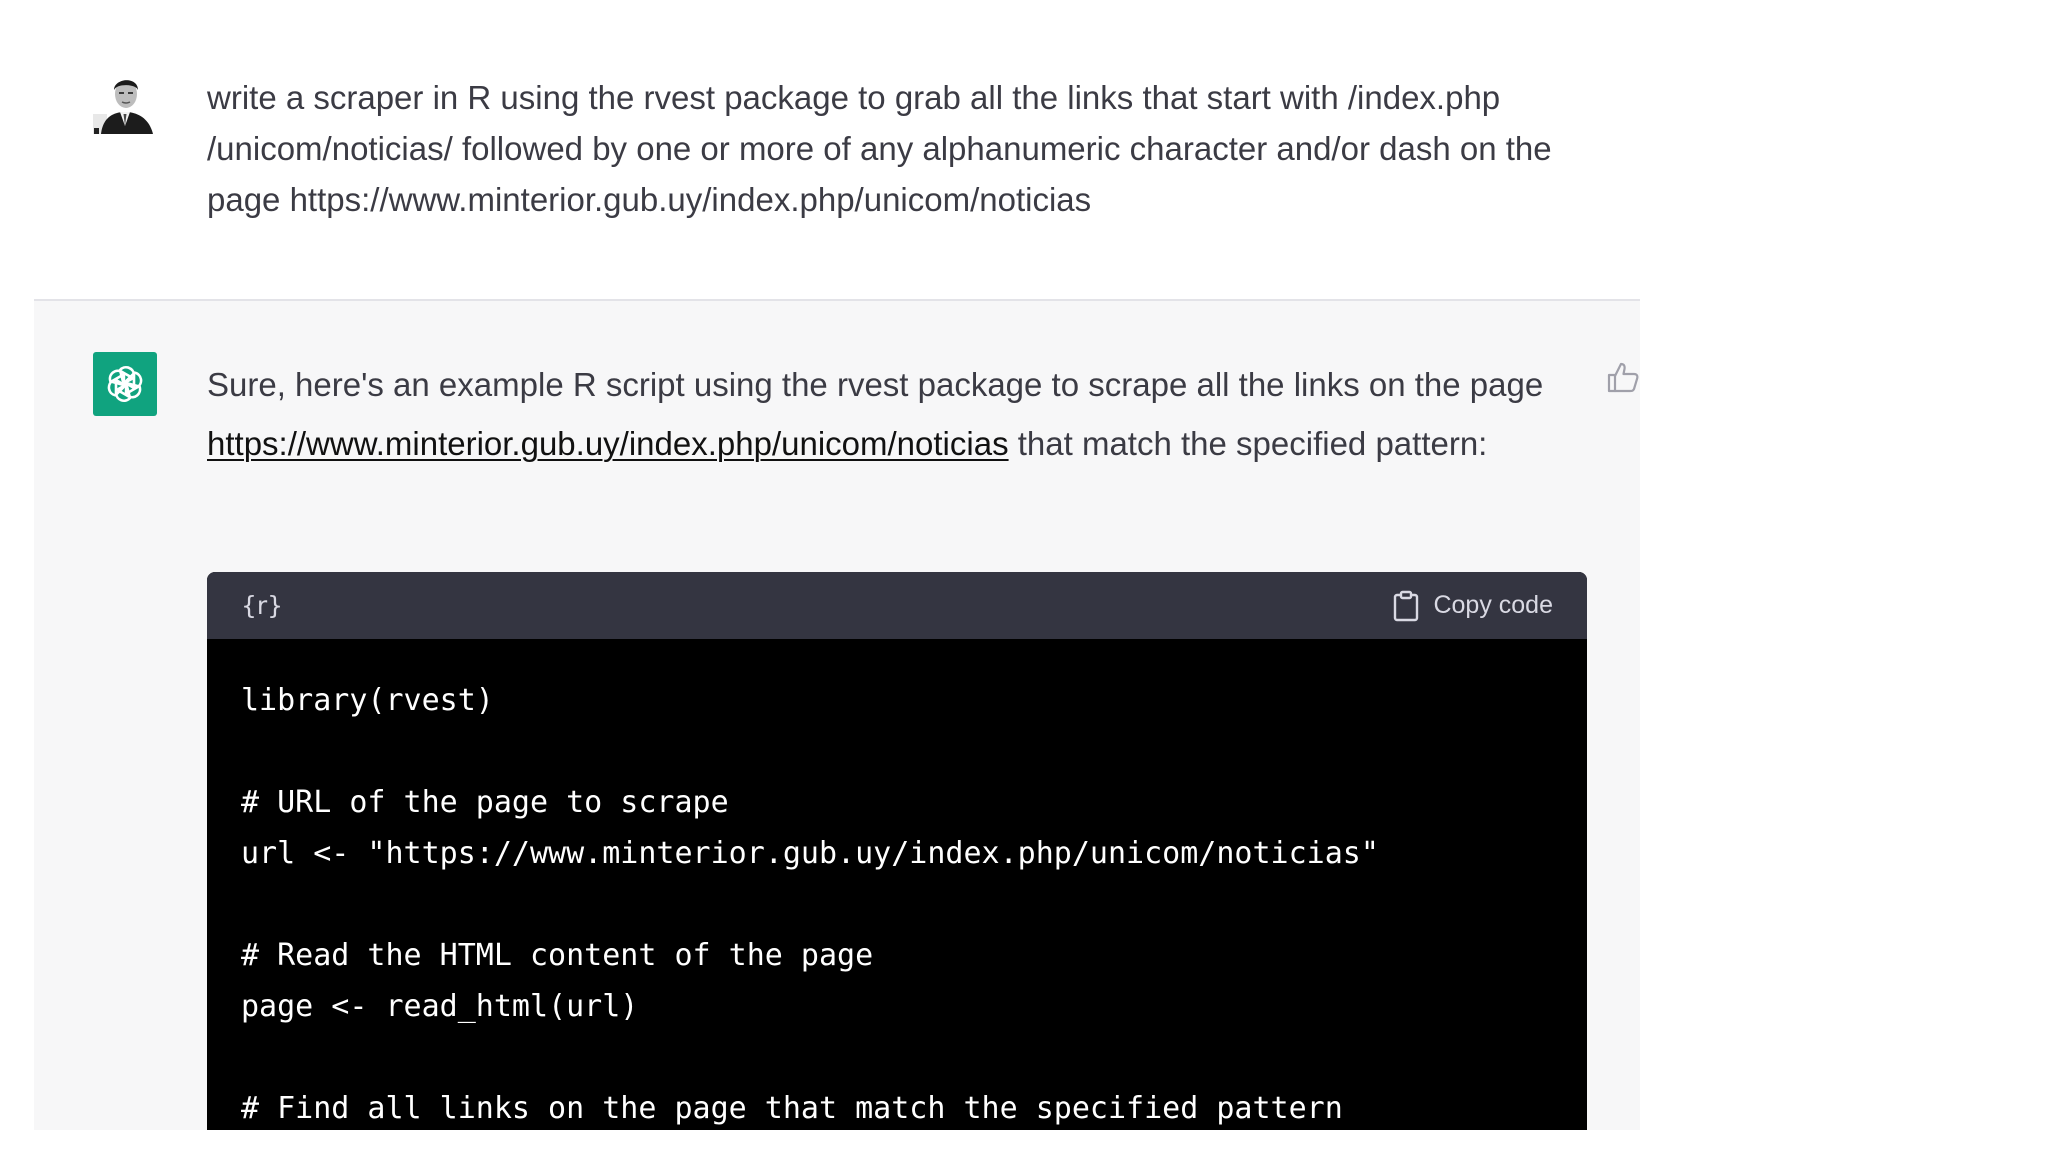  What do you see at coordinates (440, 1006) in the screenshot?
I see `code-line: page <- read_html(url)` at bounding box center [440, 1006].